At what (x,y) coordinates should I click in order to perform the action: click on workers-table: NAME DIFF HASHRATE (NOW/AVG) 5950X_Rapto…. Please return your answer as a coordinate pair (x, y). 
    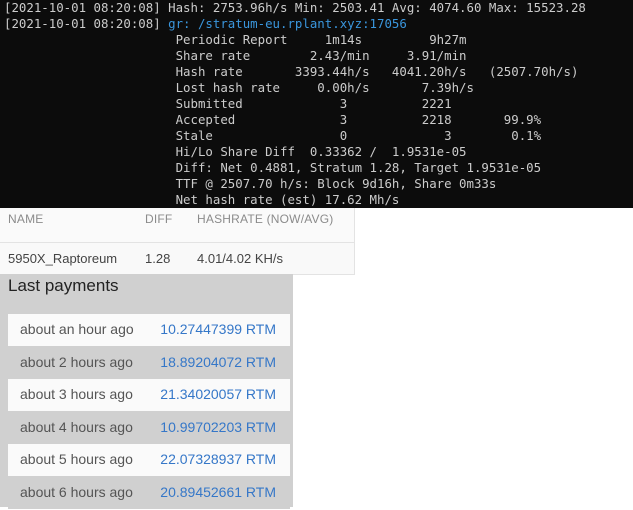
    Looking at the image, I should click on (177, 241).